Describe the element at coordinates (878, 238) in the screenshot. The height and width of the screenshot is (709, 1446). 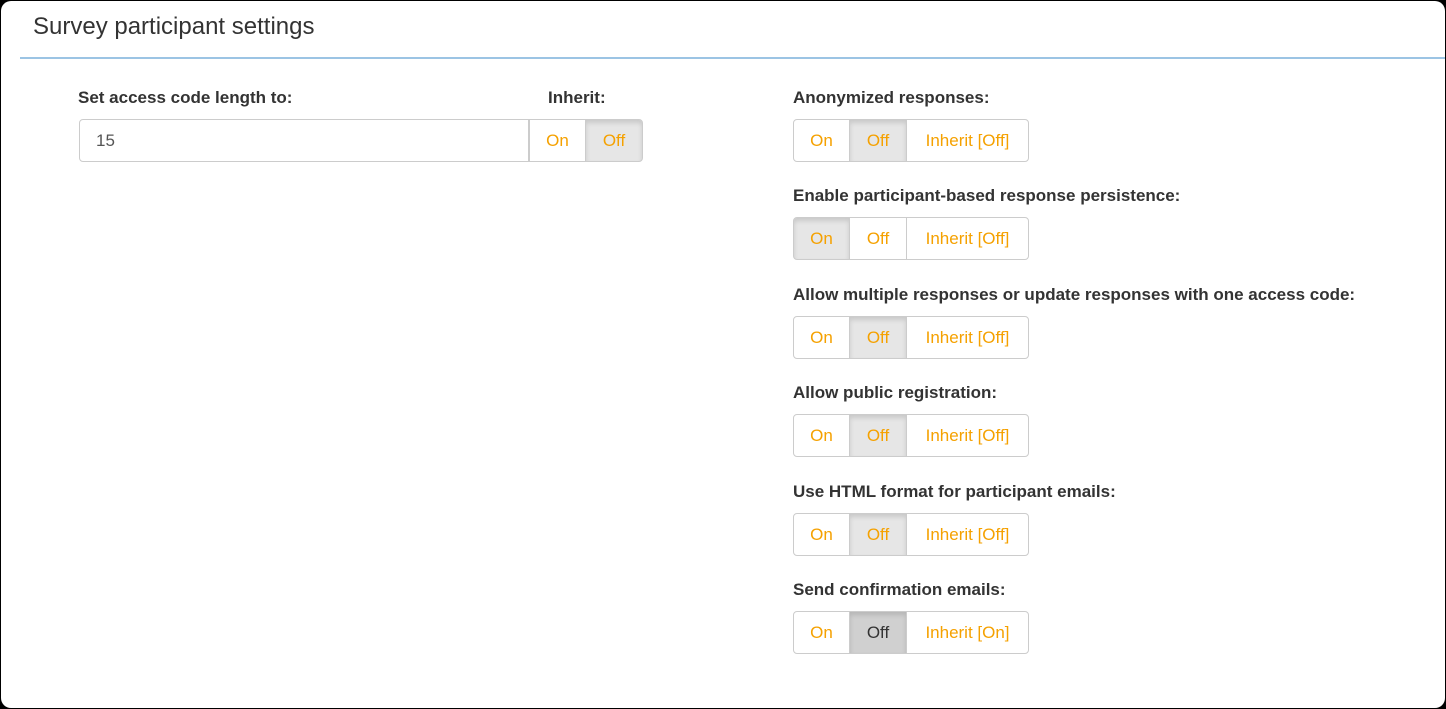
I see `response-persistence-off-button: Off` at that location.